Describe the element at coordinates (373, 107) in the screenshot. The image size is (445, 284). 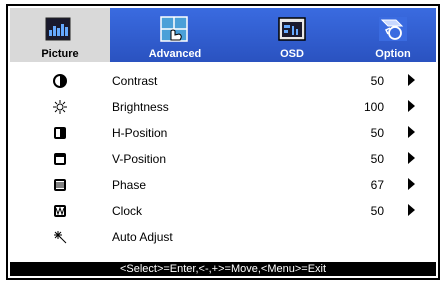
I see `brightness-value: 100` at that location.